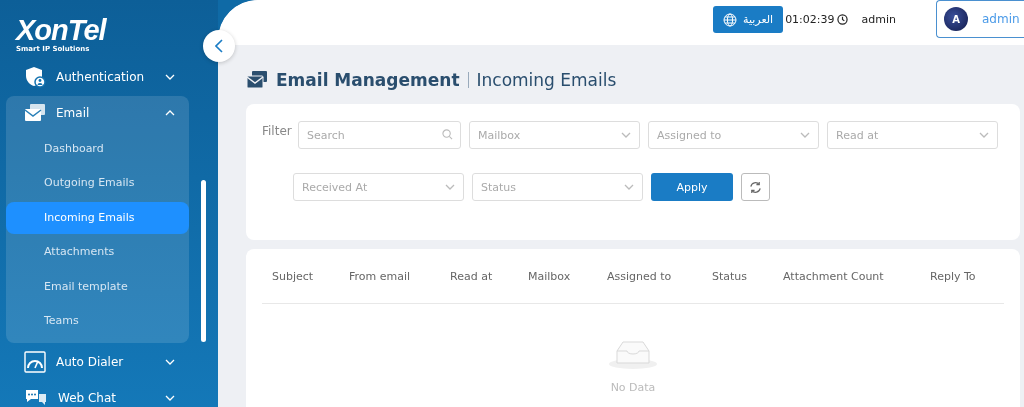 The height and width of the screenshot is (407, 1024). Describe the element at coordinates (633, 354) in the screenshot. I see `empty-inbox-icon` at that location.